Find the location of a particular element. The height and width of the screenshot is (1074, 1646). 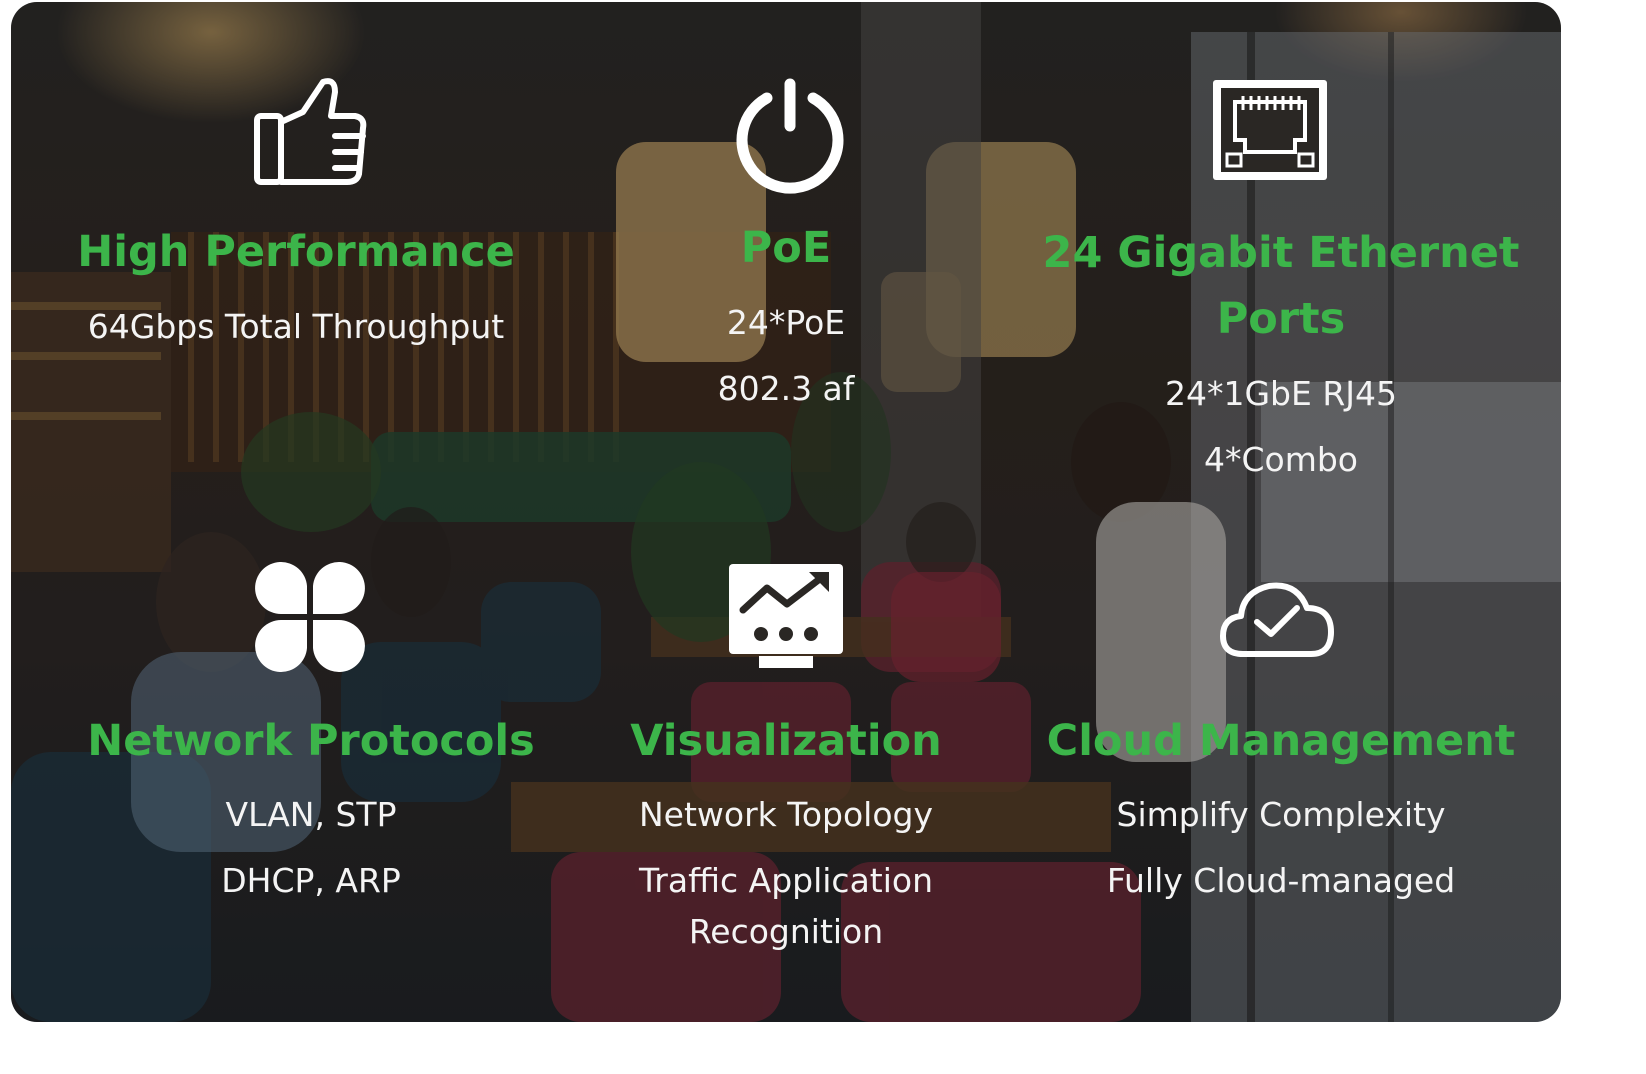

feature-line: Network Topology is located at coordinates (786, 814).